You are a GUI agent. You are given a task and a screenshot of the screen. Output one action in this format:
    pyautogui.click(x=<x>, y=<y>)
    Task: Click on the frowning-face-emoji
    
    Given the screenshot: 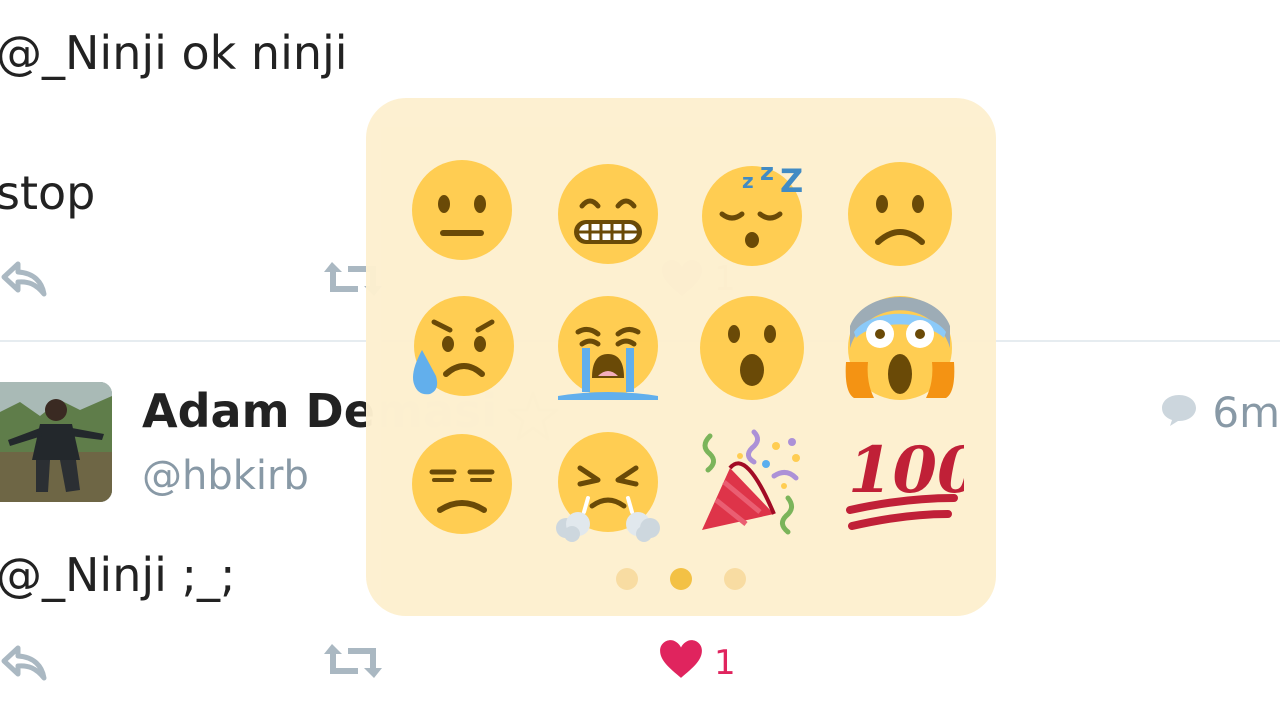 What is the action you would take?
    pyautogui.click(x=904, y=218)
    